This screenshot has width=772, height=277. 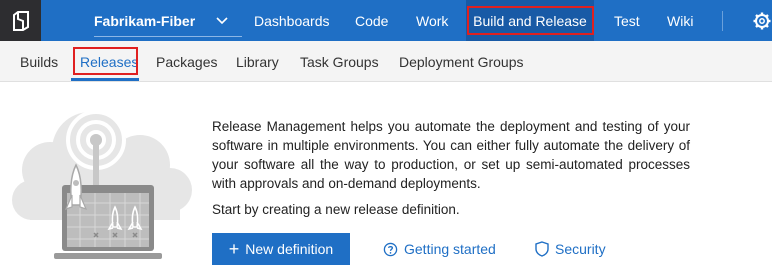 I want to click on nav-dashboards: Dashboards, so click(x=292, y=20).